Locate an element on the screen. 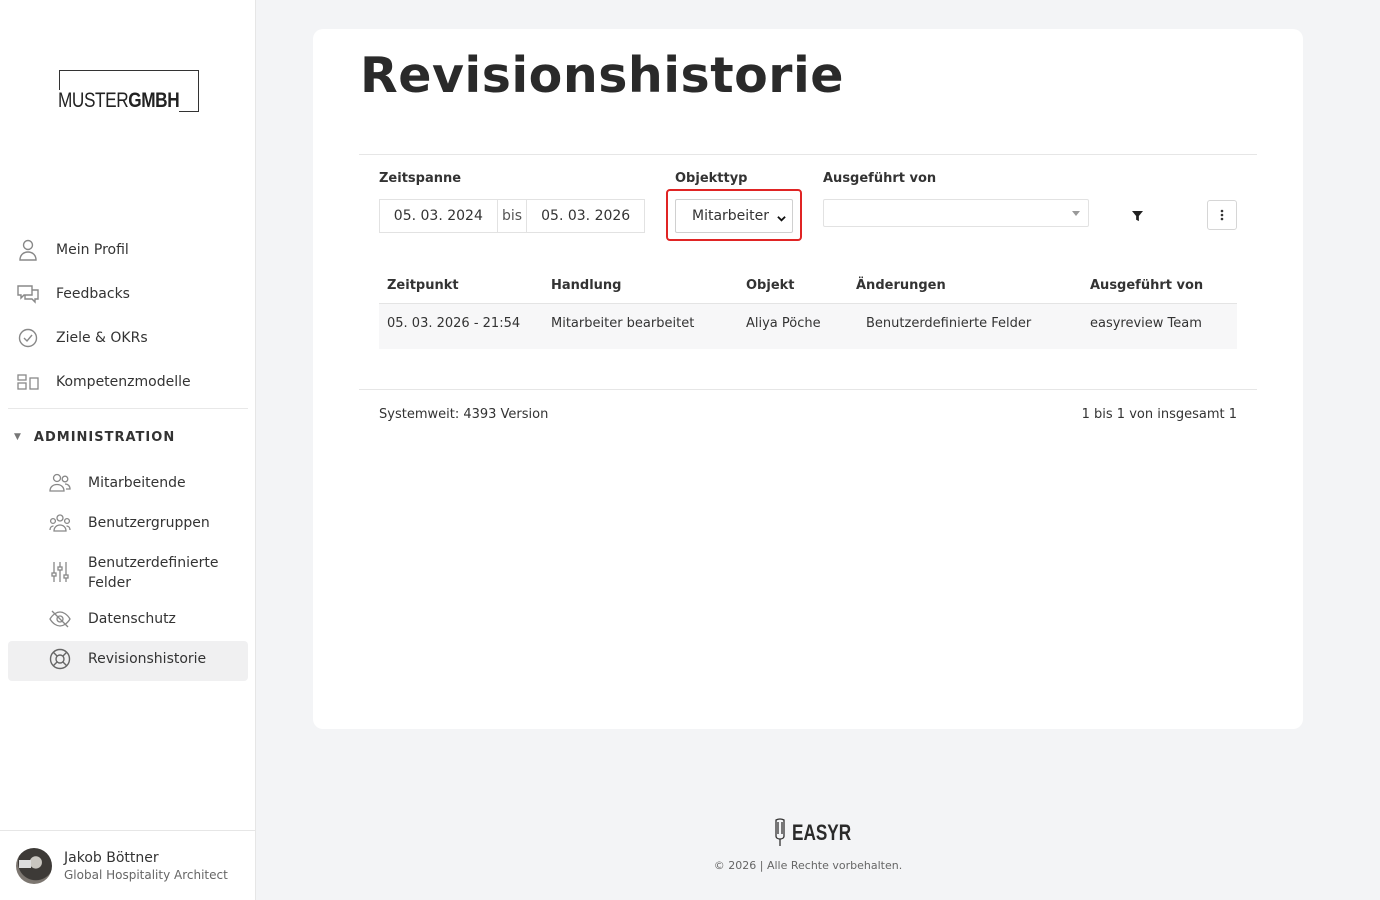  easyr-logo: EASYR is located at coordinates (820, 833).